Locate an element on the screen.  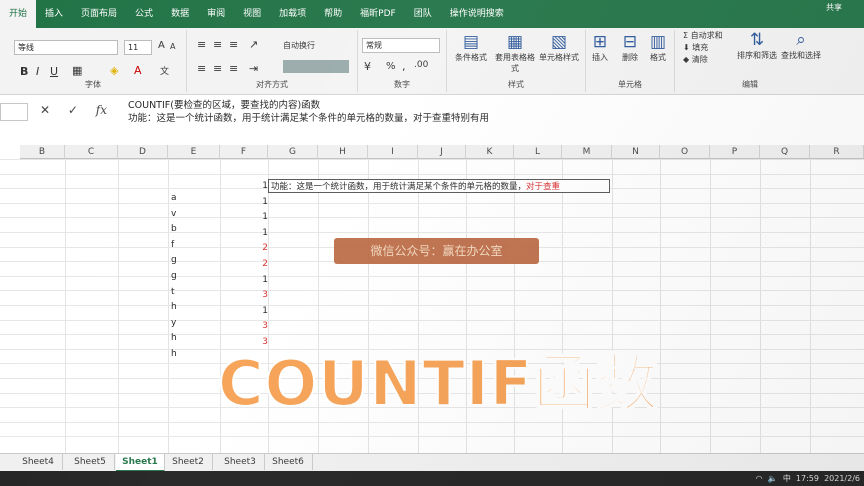
underline-icon: U is located at coordinates (54, 71).